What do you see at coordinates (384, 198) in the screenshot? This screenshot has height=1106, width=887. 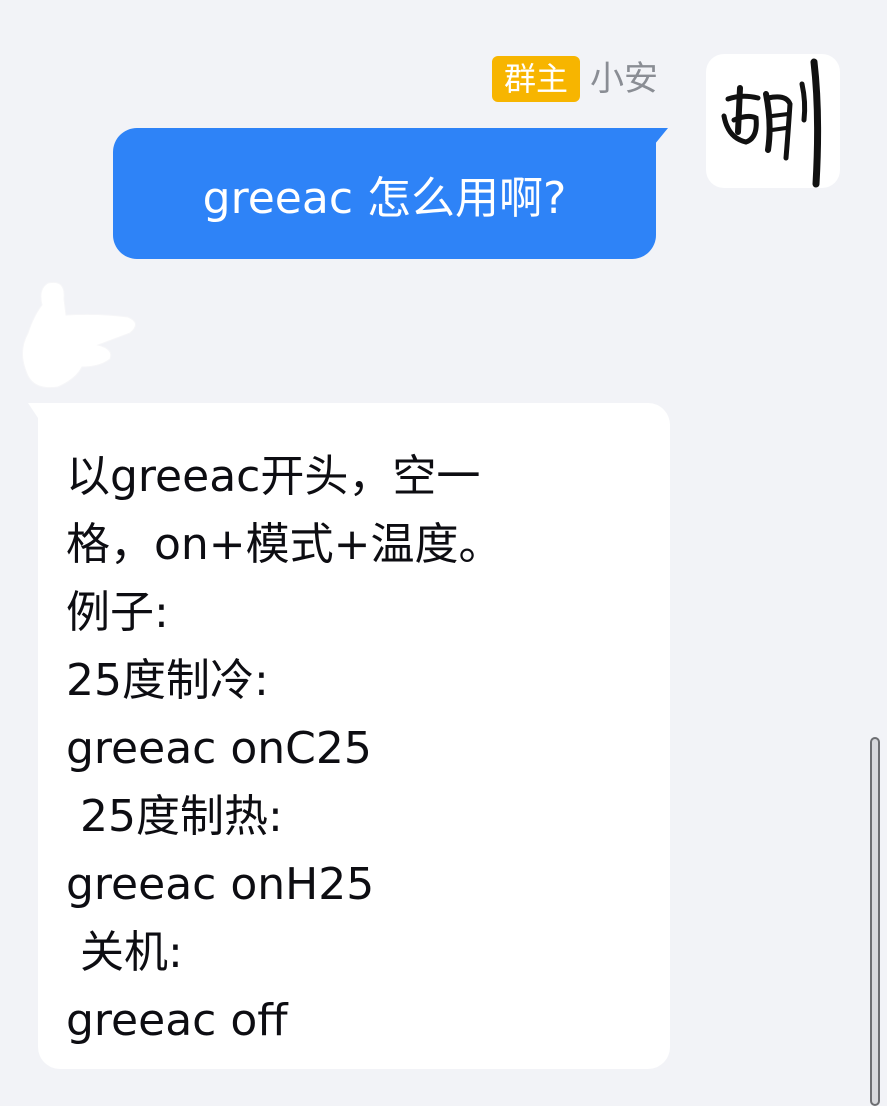 I see `outgoing-message-text: greeac 怎么用啊?` at bounding box center [384, 198].